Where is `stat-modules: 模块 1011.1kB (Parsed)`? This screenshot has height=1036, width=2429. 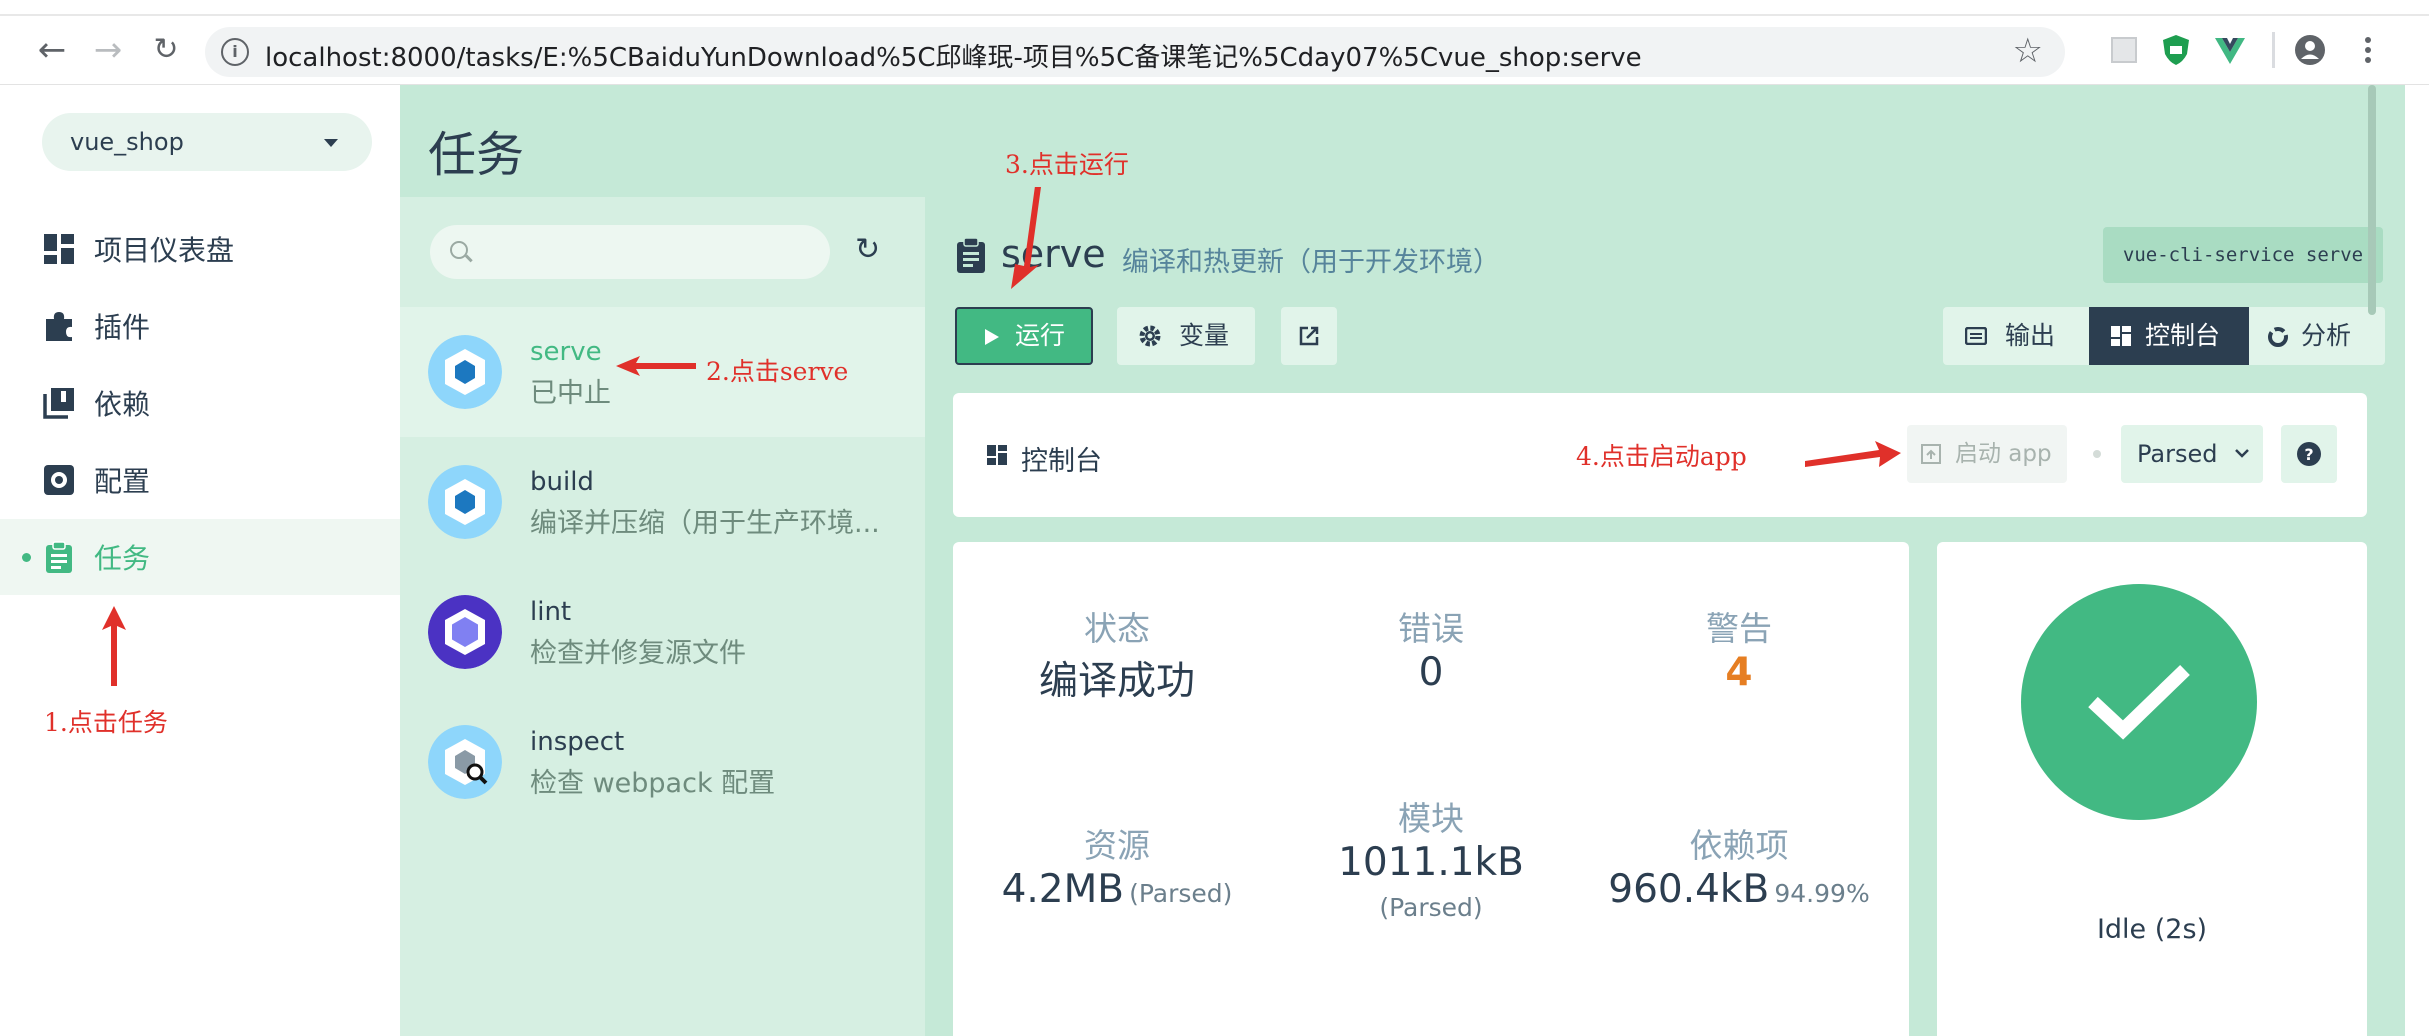 stat-modules: 模块 1011.1kB (Parsed) is located at coordinates (1431, 857).